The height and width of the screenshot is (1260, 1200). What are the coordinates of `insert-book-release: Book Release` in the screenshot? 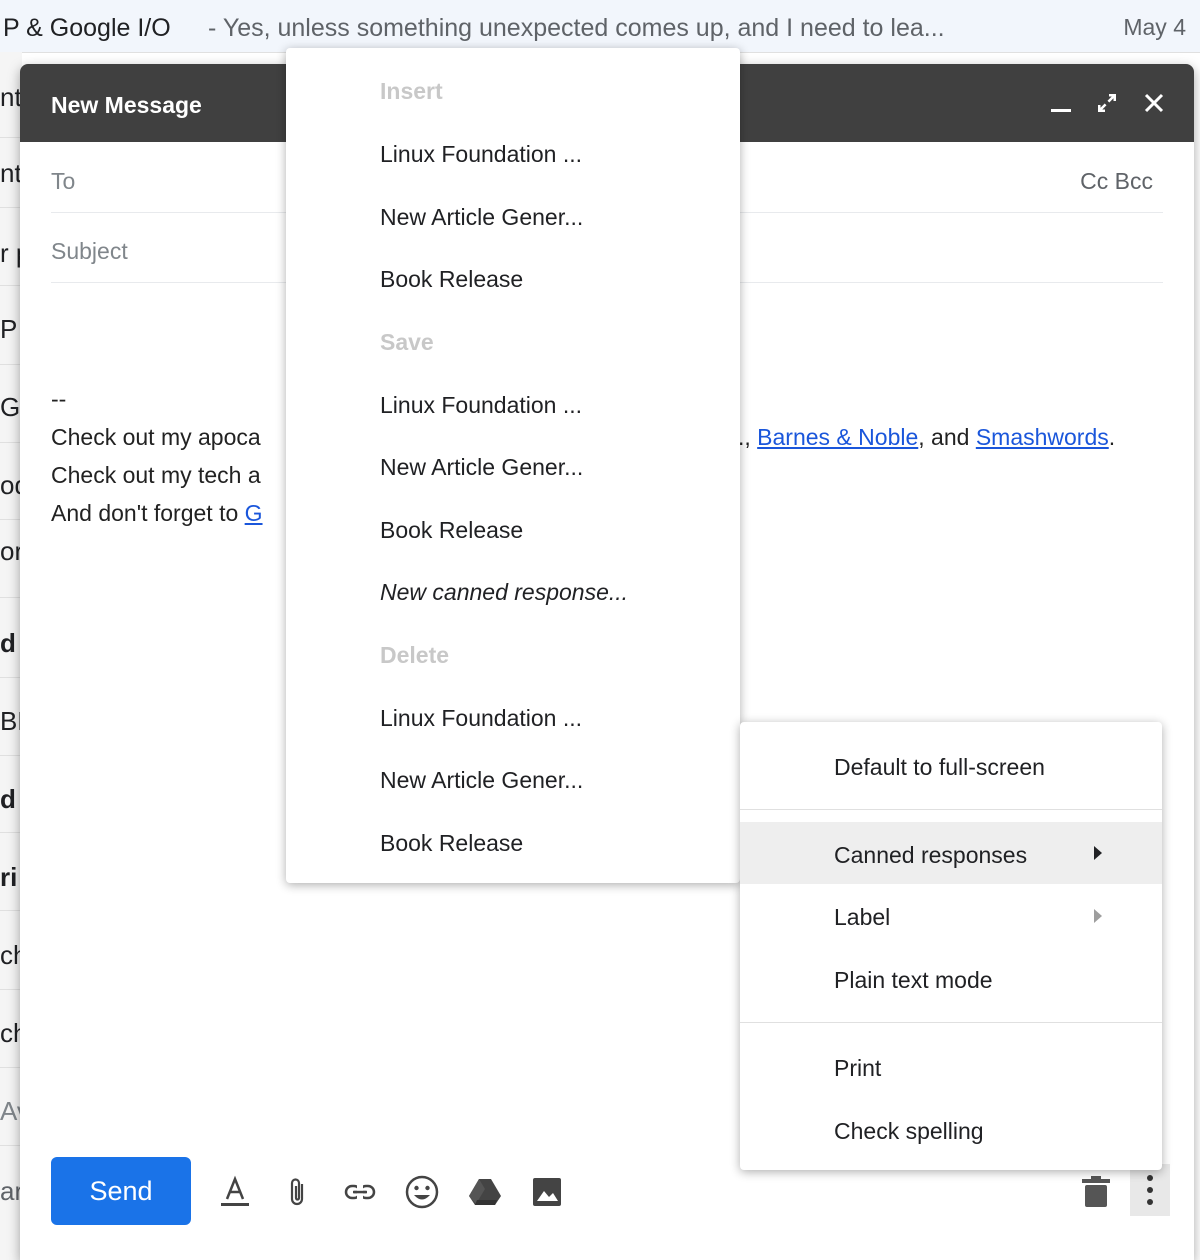 It's located at (451, 279).